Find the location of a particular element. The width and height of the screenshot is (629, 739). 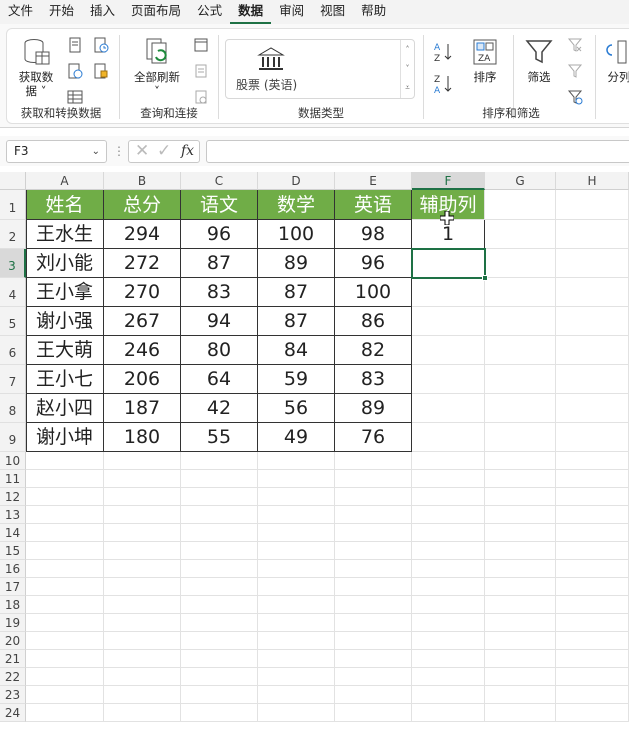

menu-item-3: 页面布局 is located at coordinates (156, 12).